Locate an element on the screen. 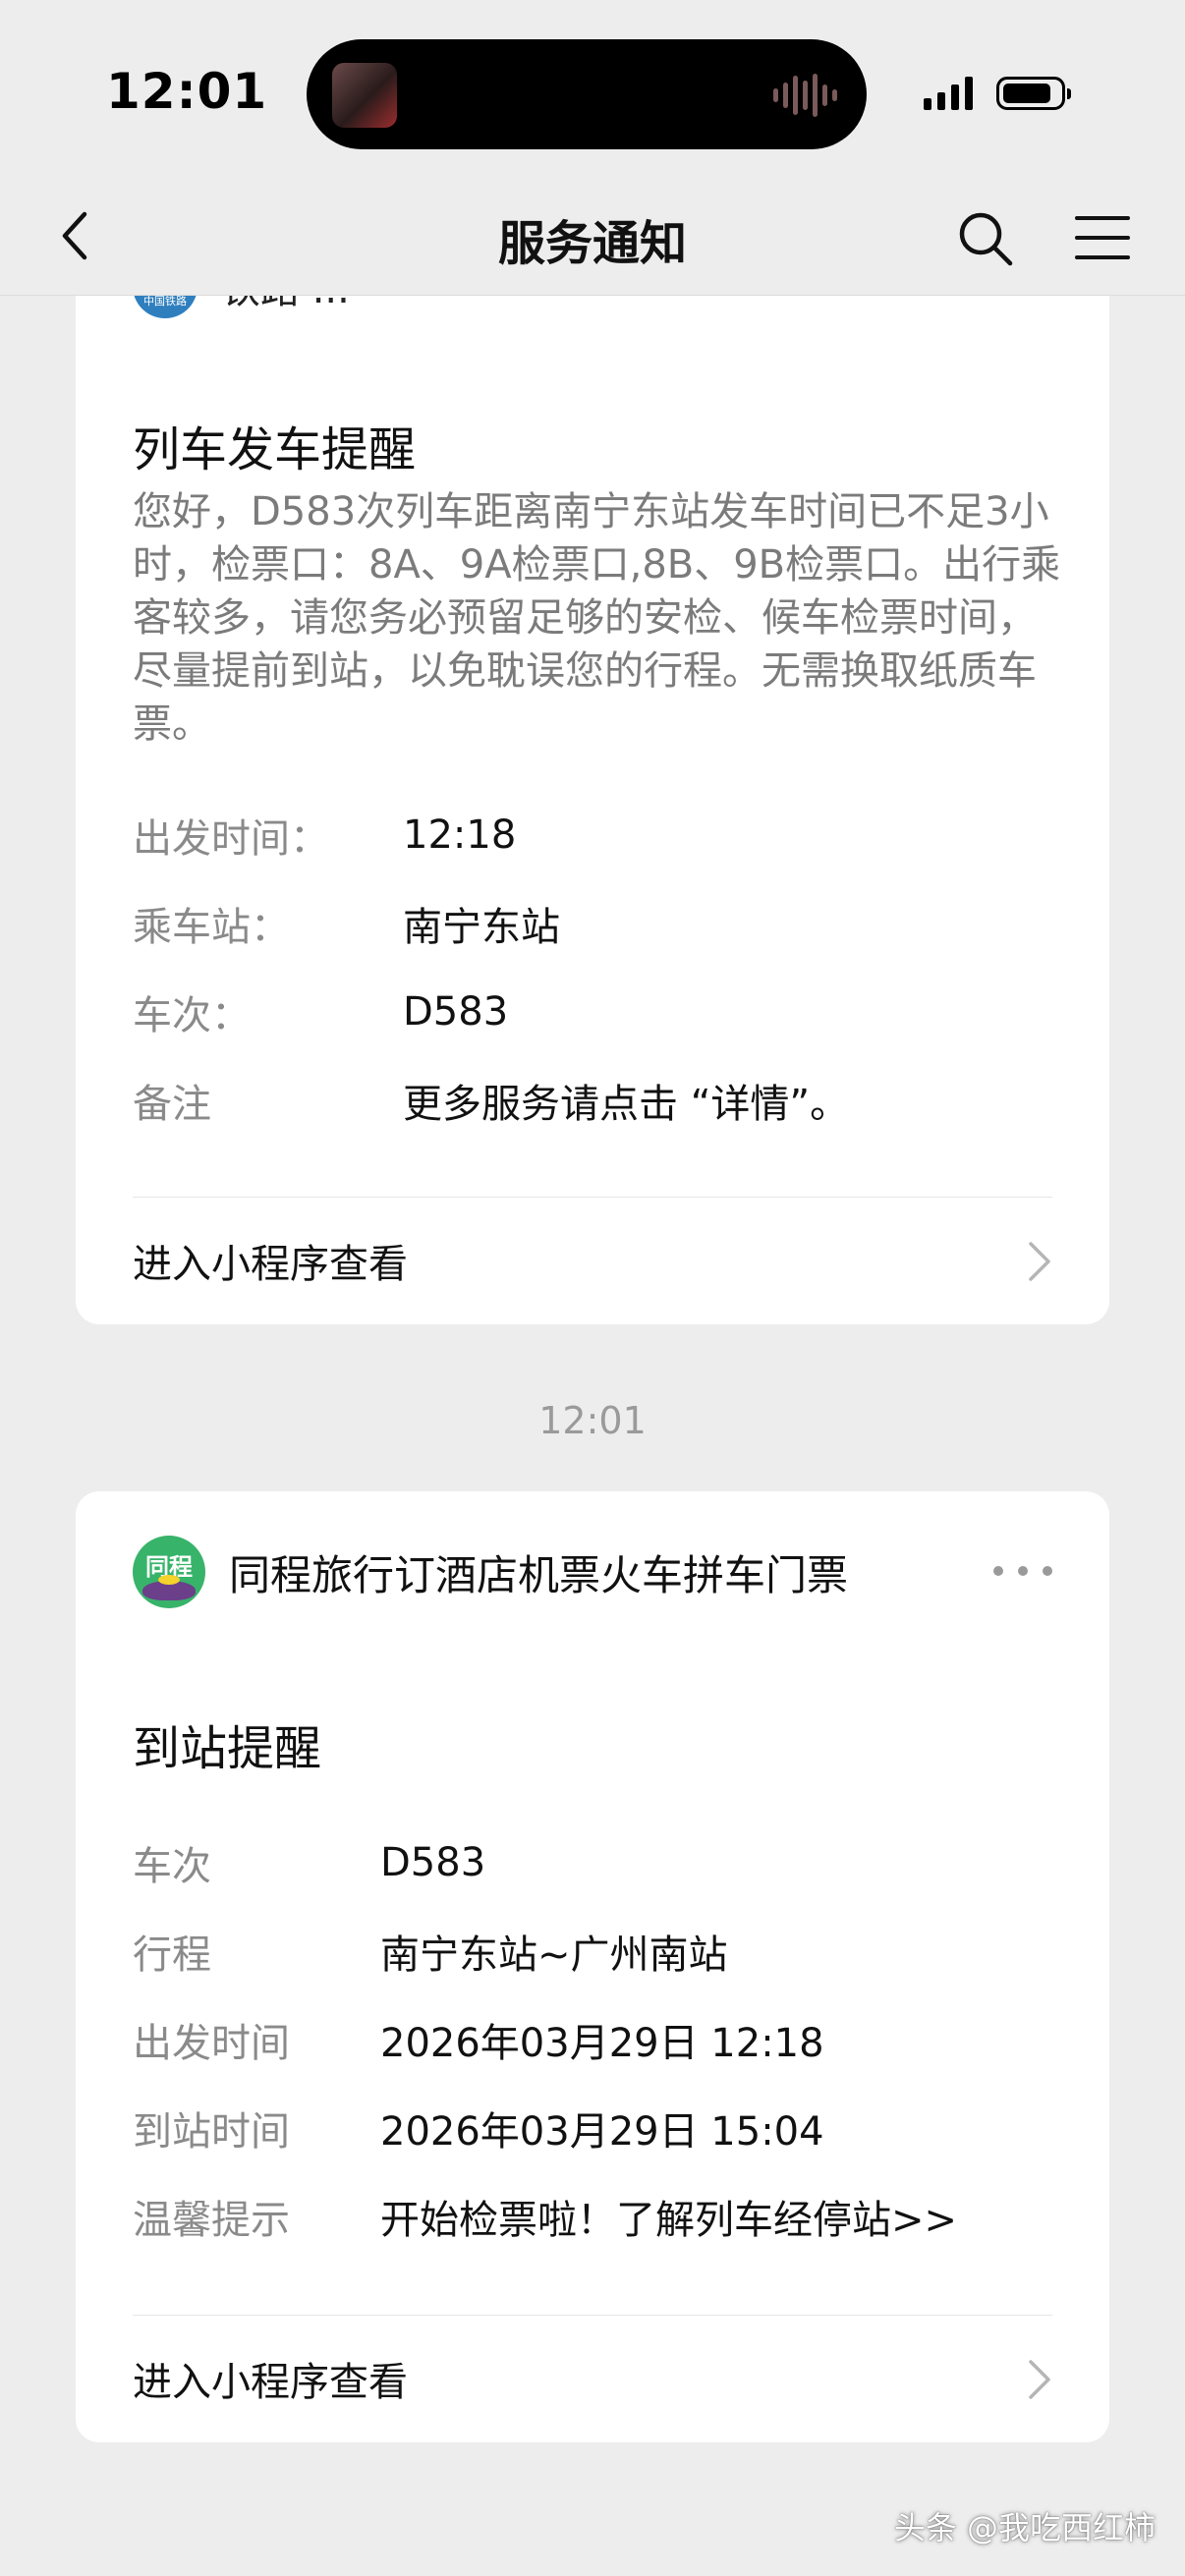 This screenshot has width=1185, height=2576. watermark: 头条 @我吃西红柿 is located at coordinates (1025, 2528).